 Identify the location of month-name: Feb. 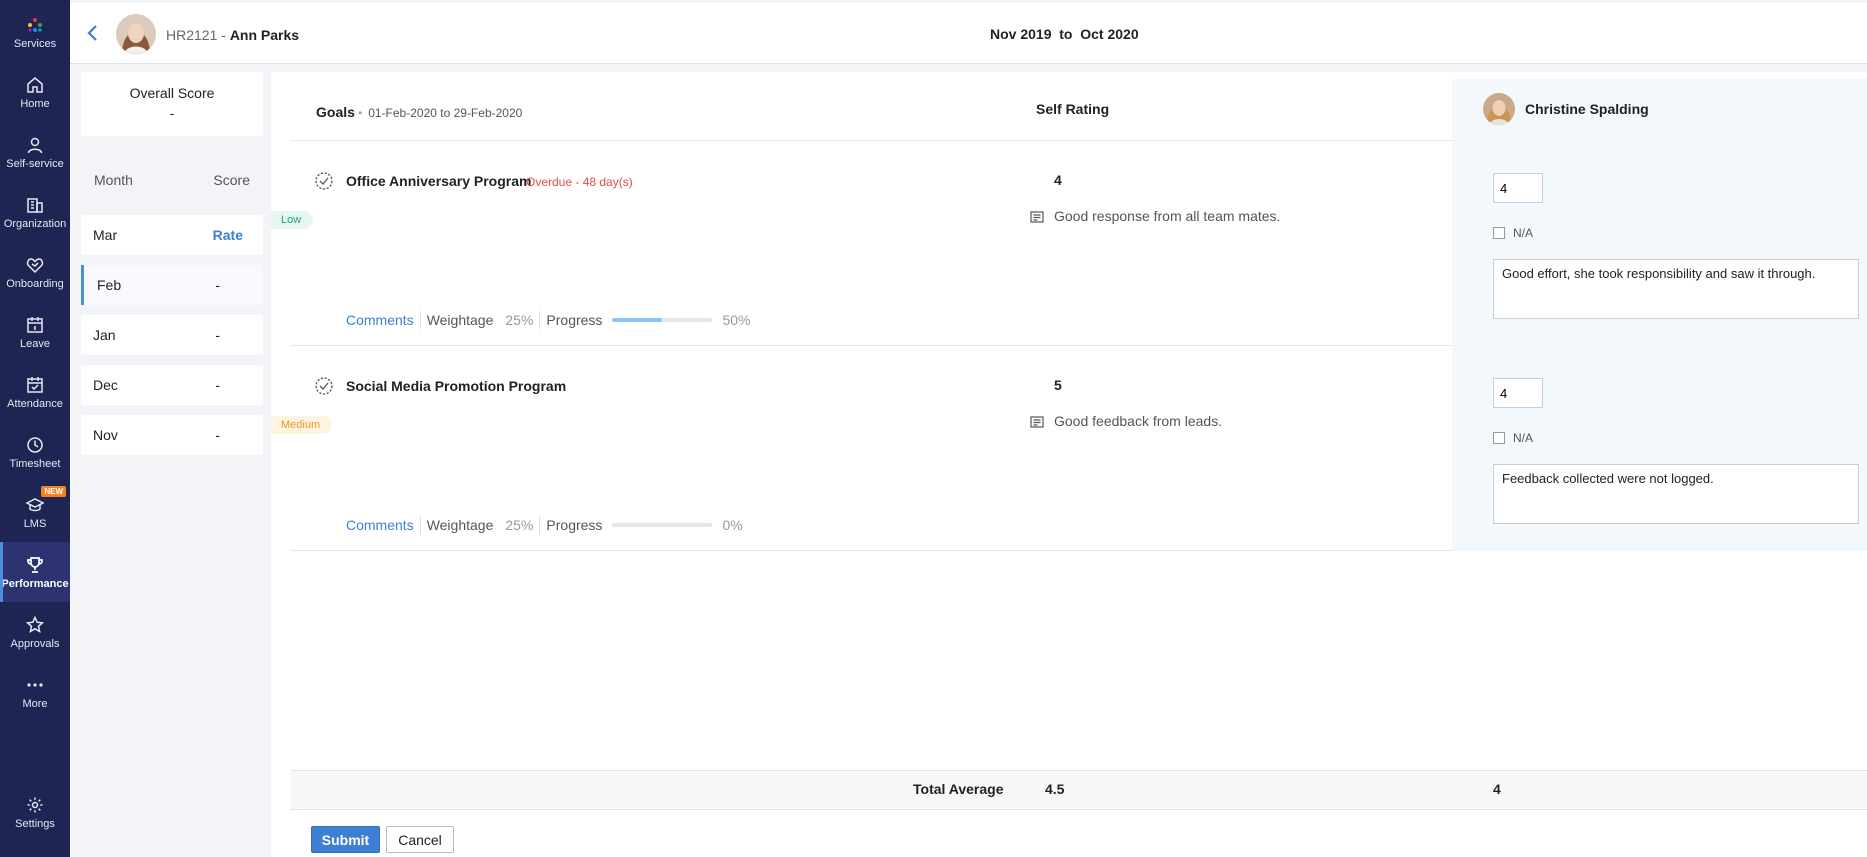
(109, 285).